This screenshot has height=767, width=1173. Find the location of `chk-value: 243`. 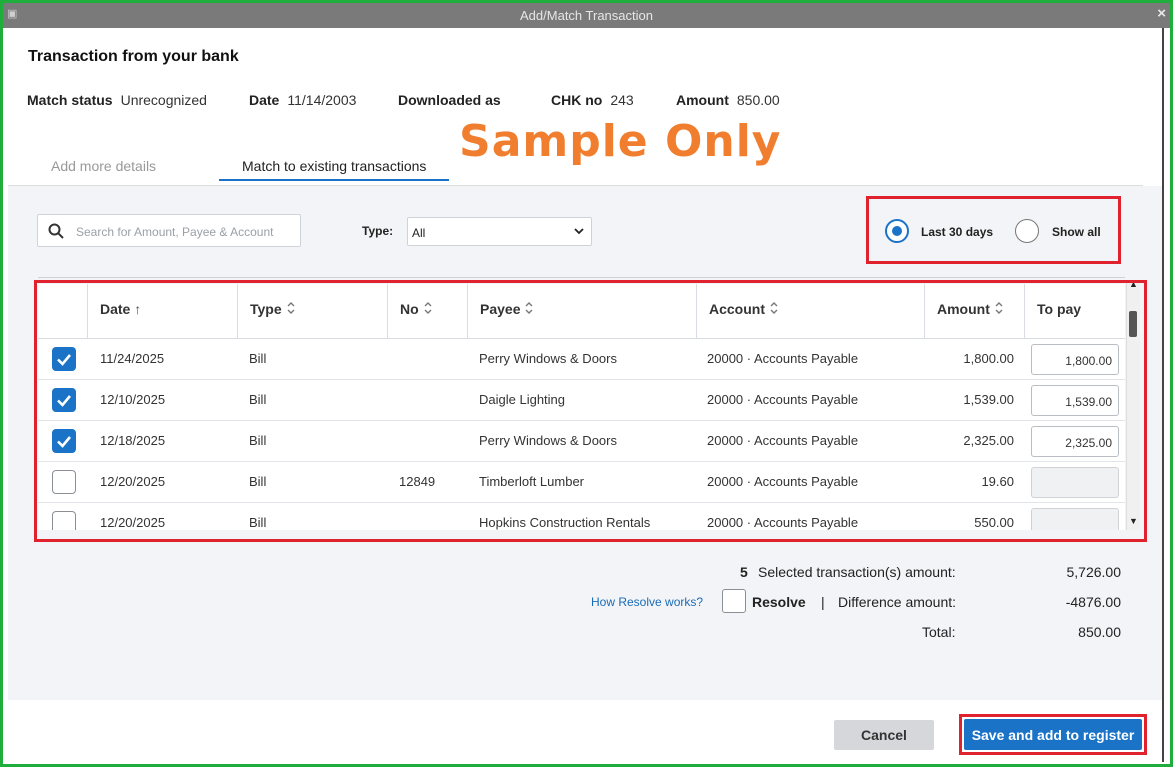

chk-value: 243 is located at coordinates (622, 100).